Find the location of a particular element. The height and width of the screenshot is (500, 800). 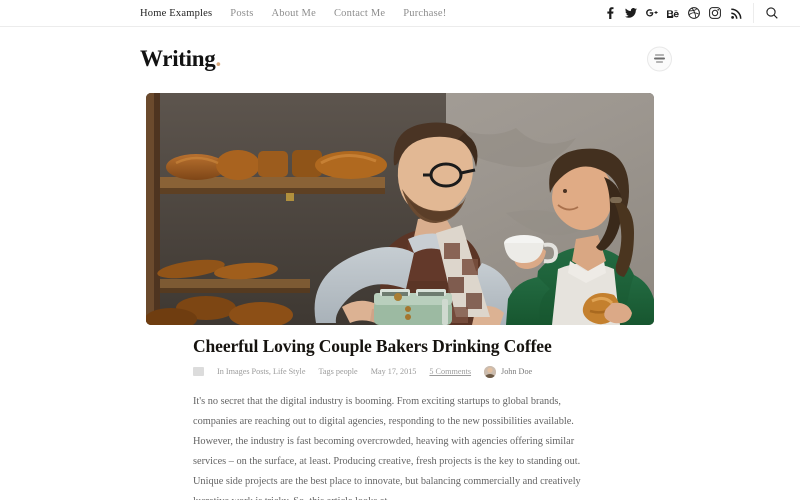

post-author: John Doe is located at coordinates (508, 371).